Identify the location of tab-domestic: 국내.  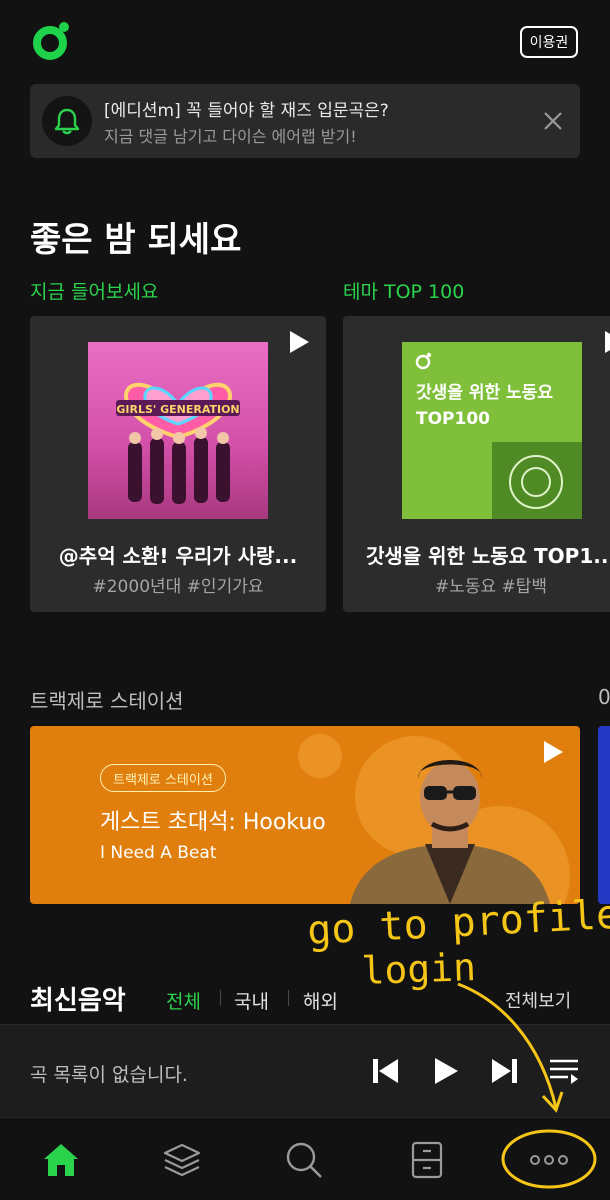
(251, 1000).